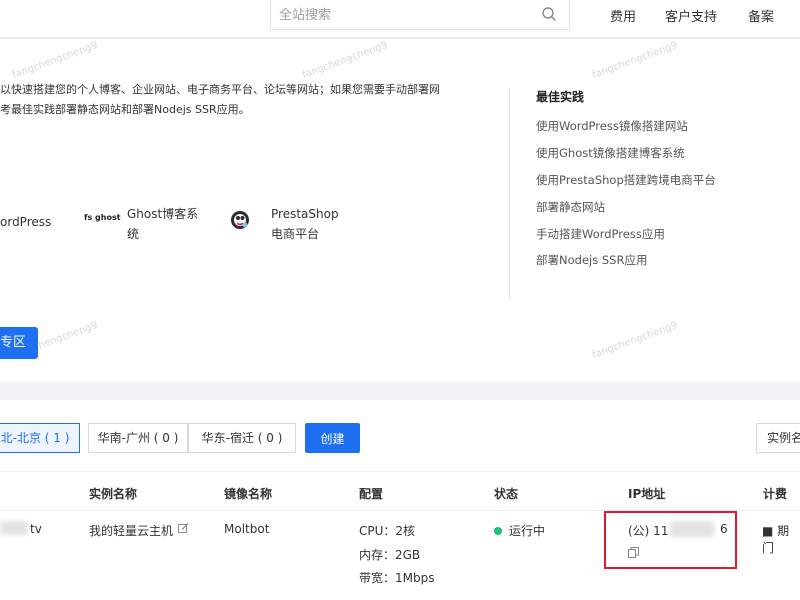 The width and height of the screenshot is (800, 600). I want to click on redacted-ip, so click(692, 529).